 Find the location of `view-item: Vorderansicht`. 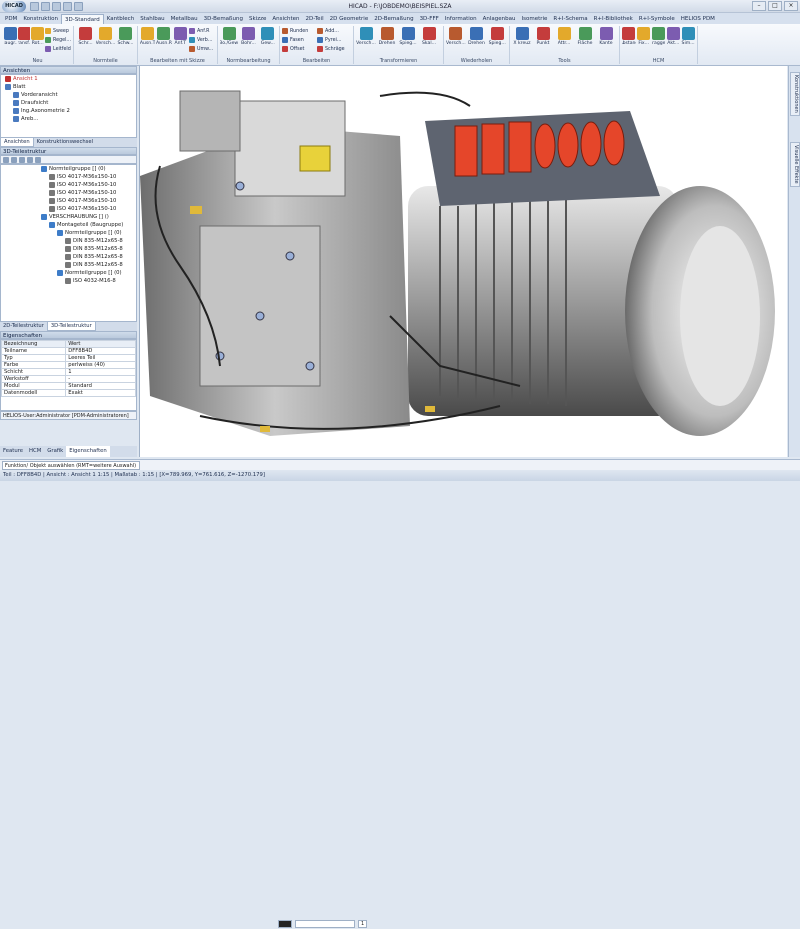

view-item: Vorderansicht is located at coordinates (68, 95).